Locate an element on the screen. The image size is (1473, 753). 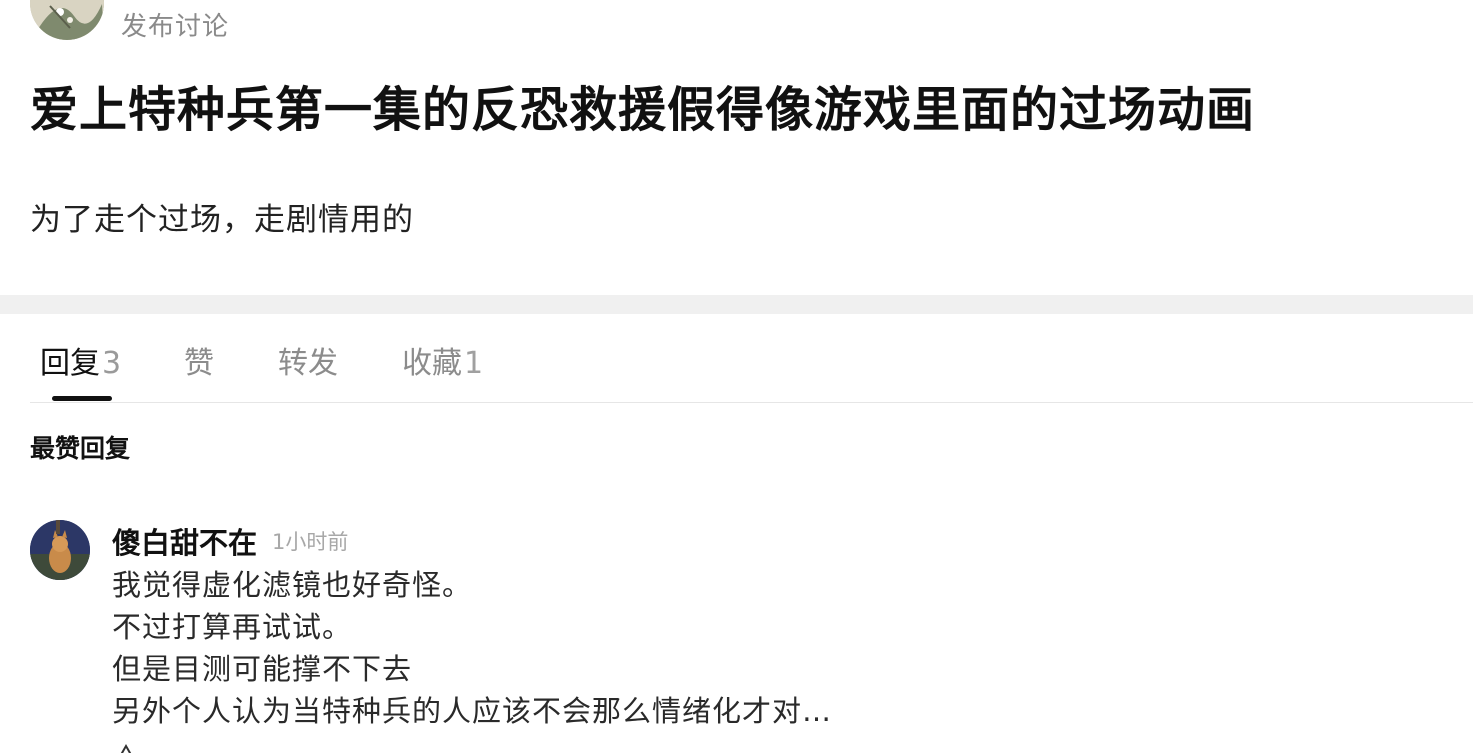
reply-line: 不过打算再试试。 is located at coordinates (232, 627).